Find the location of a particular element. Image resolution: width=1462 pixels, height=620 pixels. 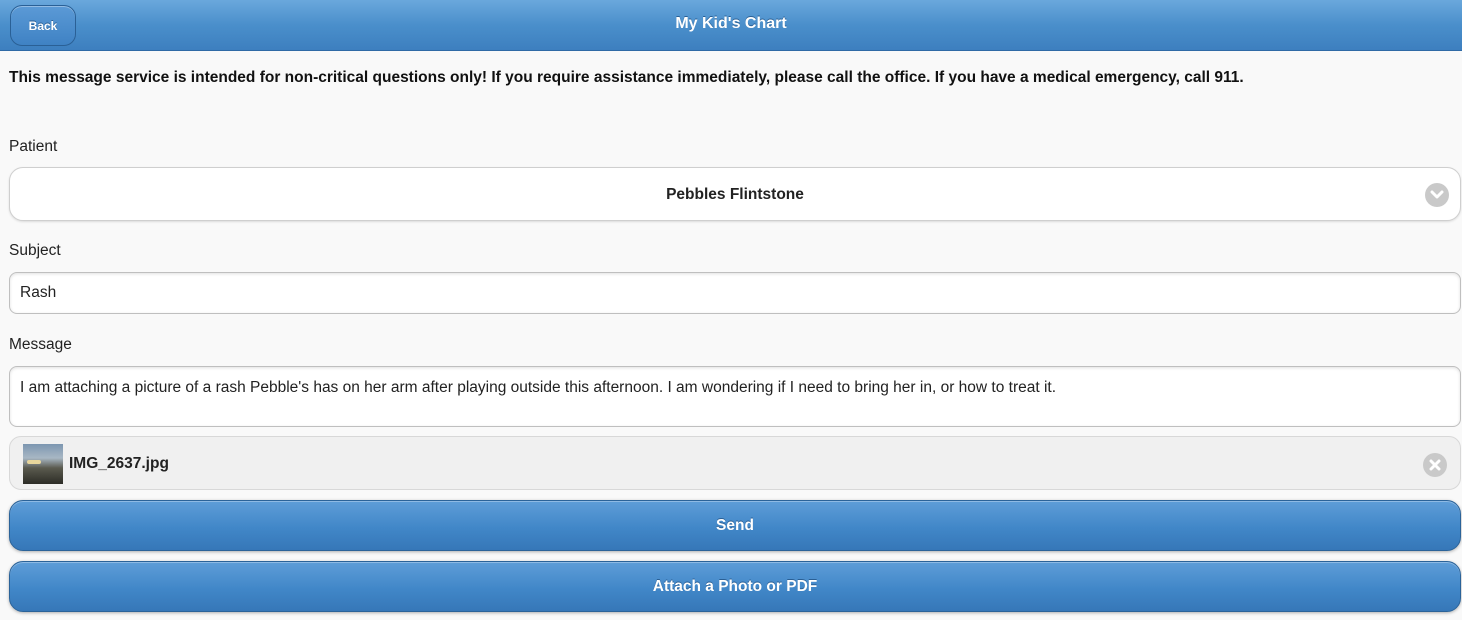

close-icon is located at coordinates (1435, 465).